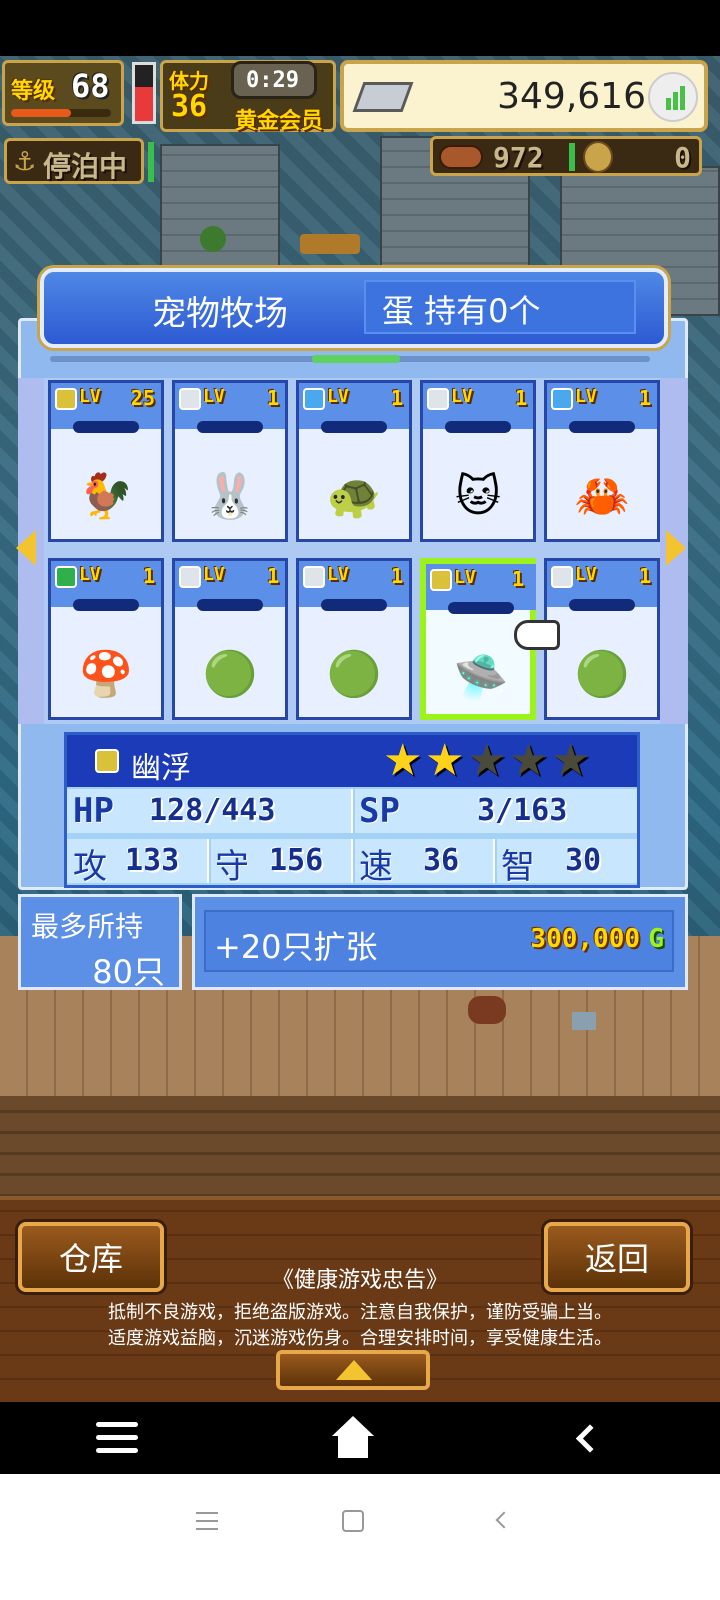 Image resolution: width=720 pixels, height=1600 pixels. I want to click on expand-capacity-inner: +20只扩张 300,000 G, so click(439, 941).